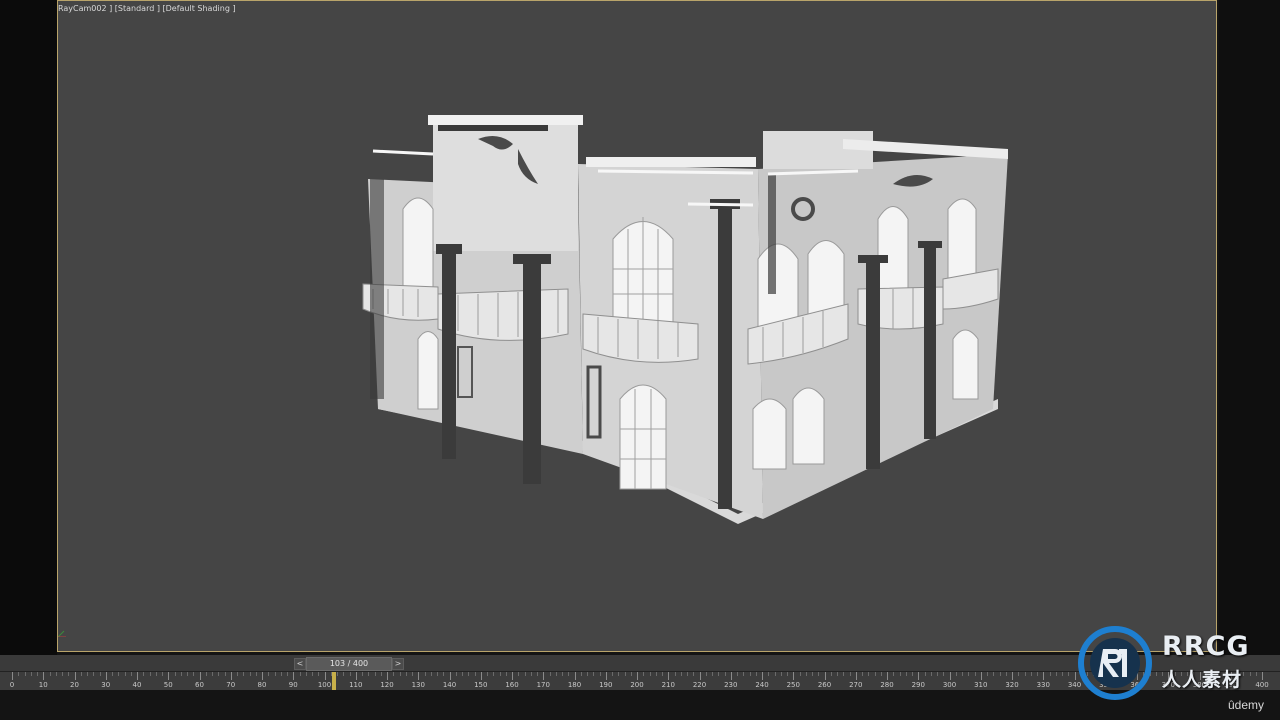 This screenshot has height=720, width=1280. I want to click on next-frame-button: >, so click(398, 664).